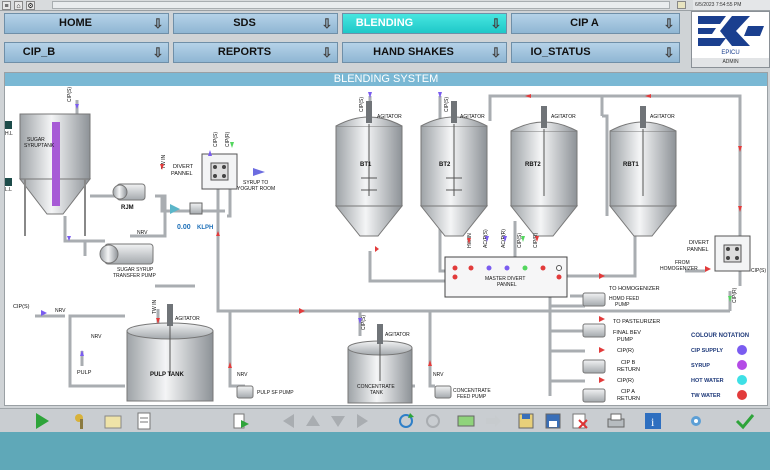 The width and height of the screenshot is (770, 470). I want to click on homo-feed-pump, so click(594, 299).